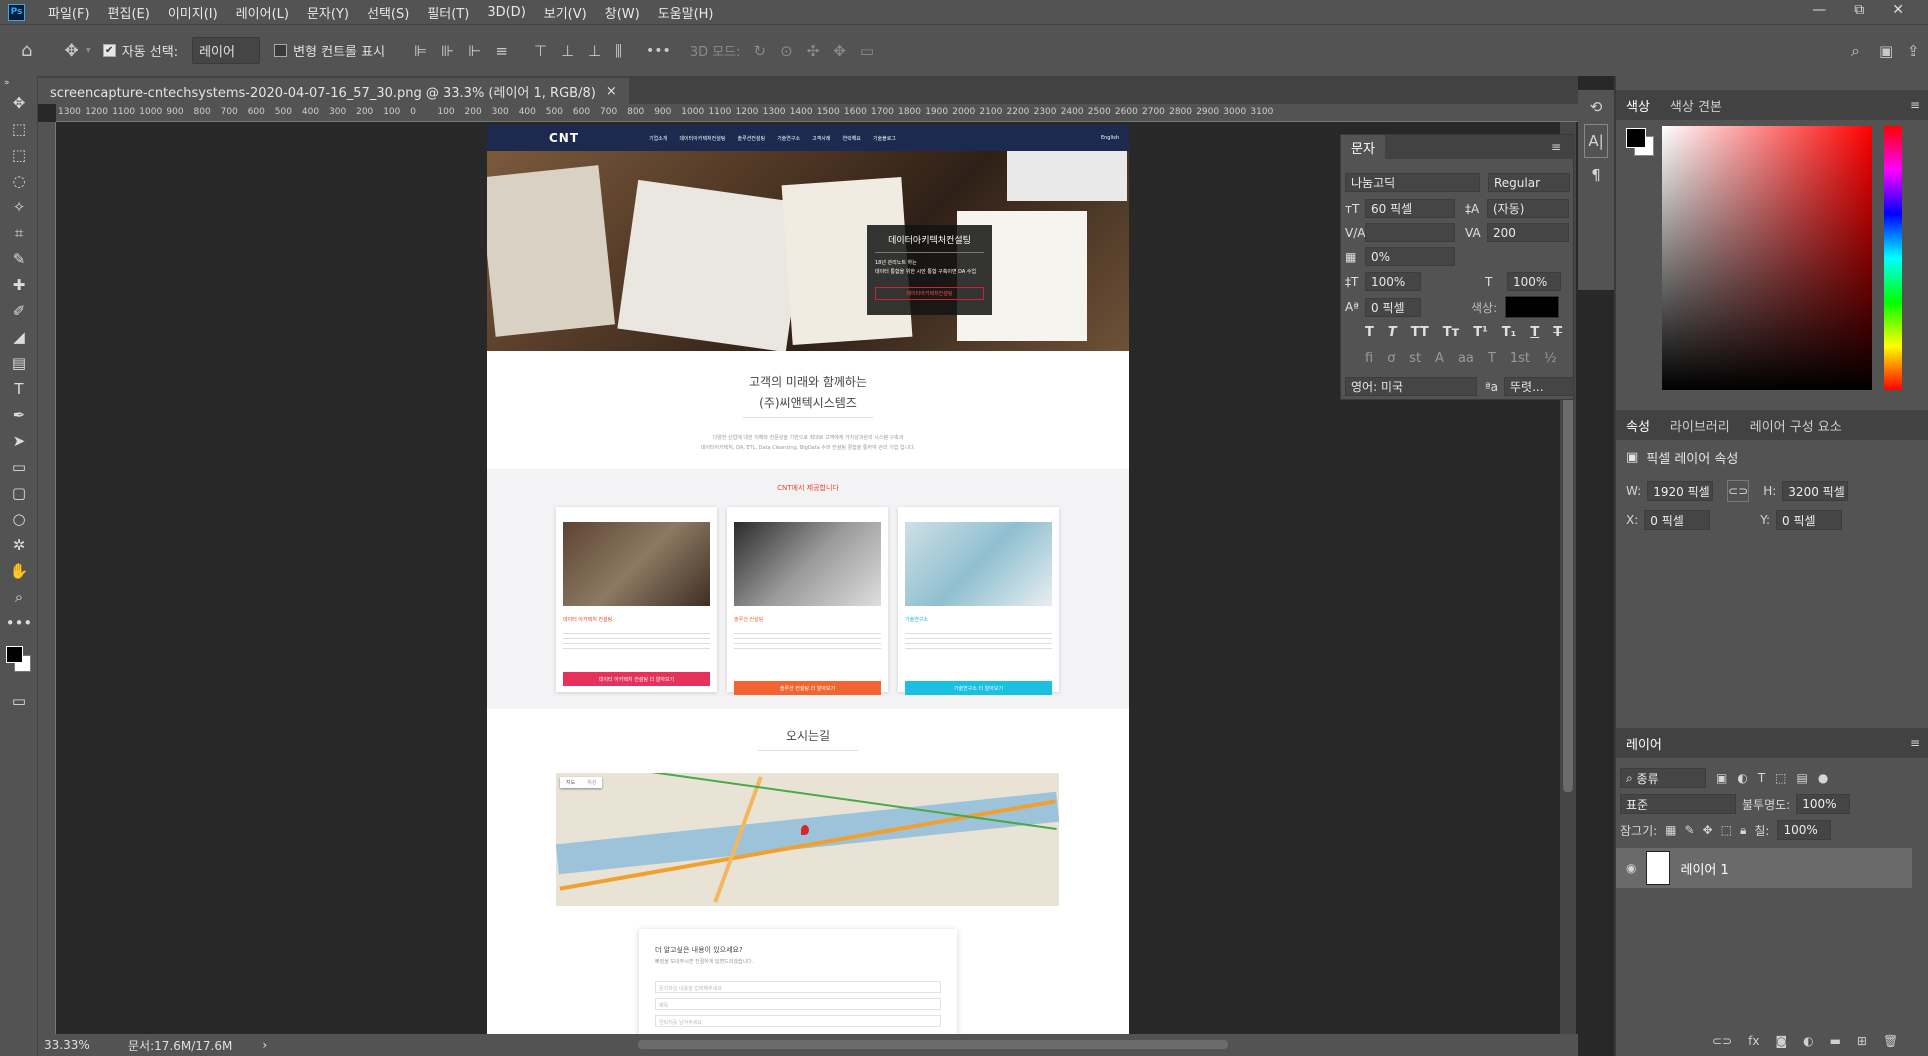 This screenshot has height=1056, width=1928. Describe the element at coordinates (19, 207) in the screenshot. I see `magic-wand-tool-icon: ✧` at that location.